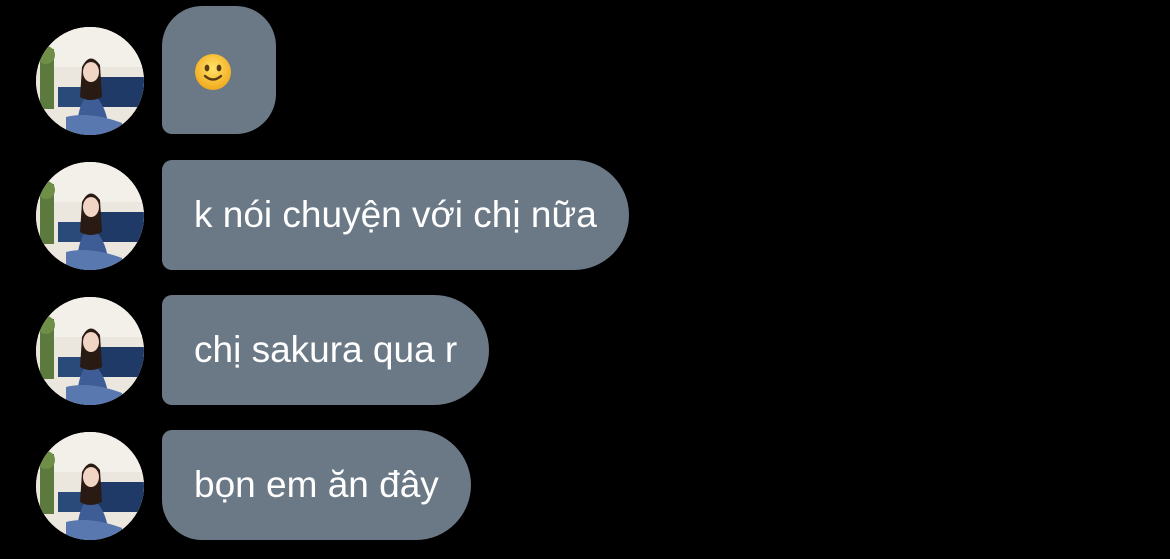 The width and height of the screenshot is (1170, 559). I want to click on message-bubble: chị sakura qua r, so click(326, 350).